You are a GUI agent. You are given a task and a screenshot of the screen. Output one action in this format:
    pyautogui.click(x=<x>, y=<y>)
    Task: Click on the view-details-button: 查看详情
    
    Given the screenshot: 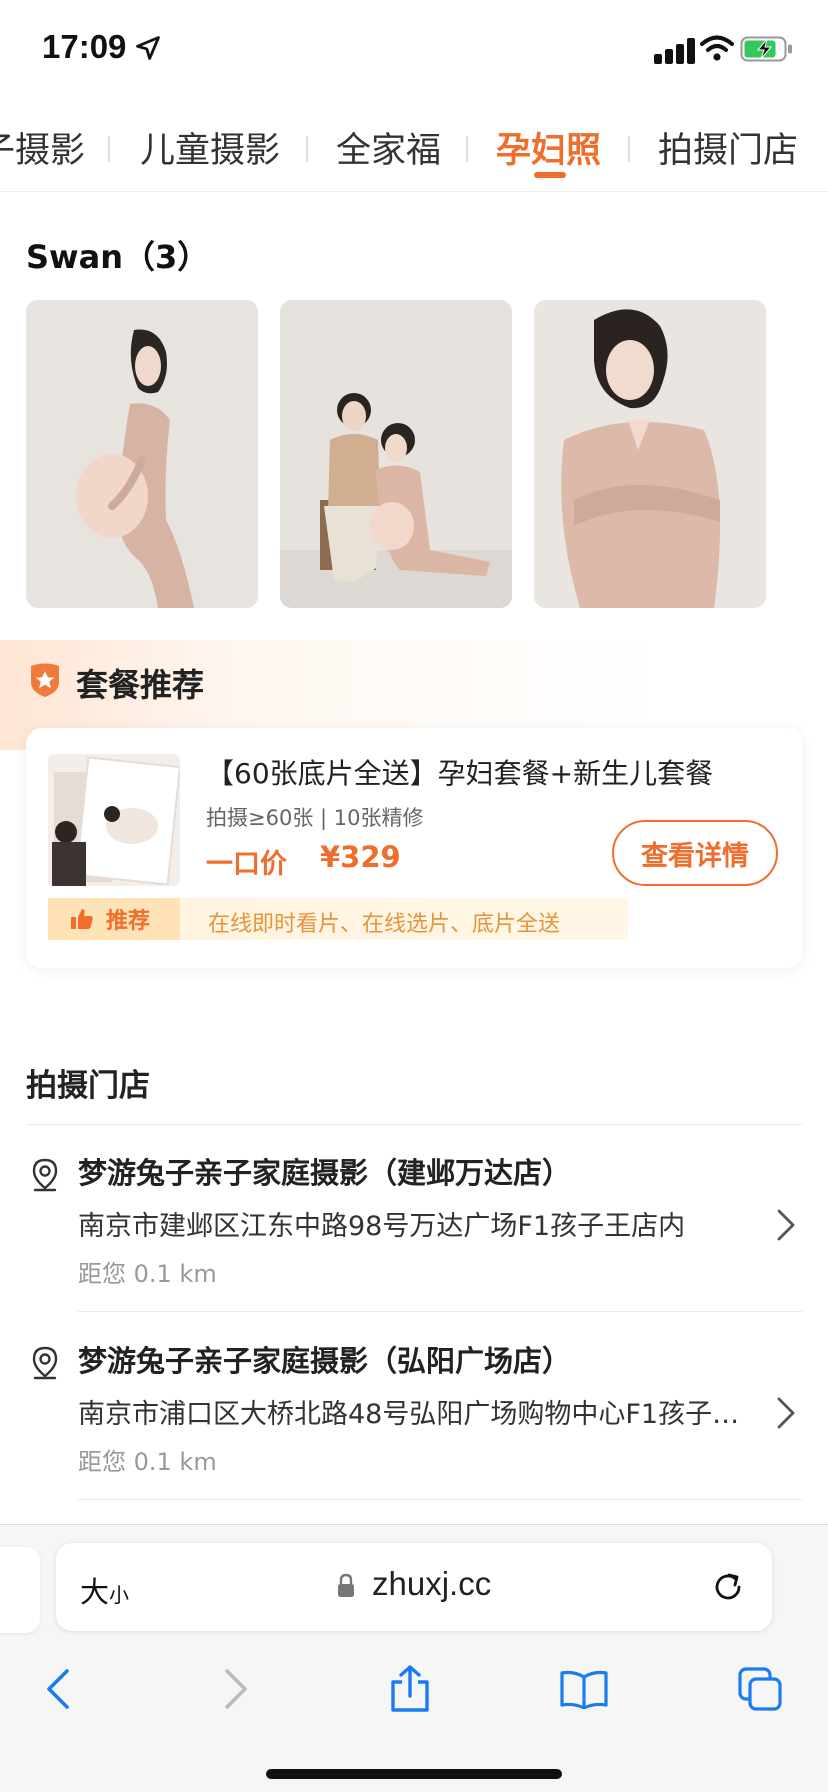 What is the action you would take?
    pyautogui.click(x=695, y=853)
    